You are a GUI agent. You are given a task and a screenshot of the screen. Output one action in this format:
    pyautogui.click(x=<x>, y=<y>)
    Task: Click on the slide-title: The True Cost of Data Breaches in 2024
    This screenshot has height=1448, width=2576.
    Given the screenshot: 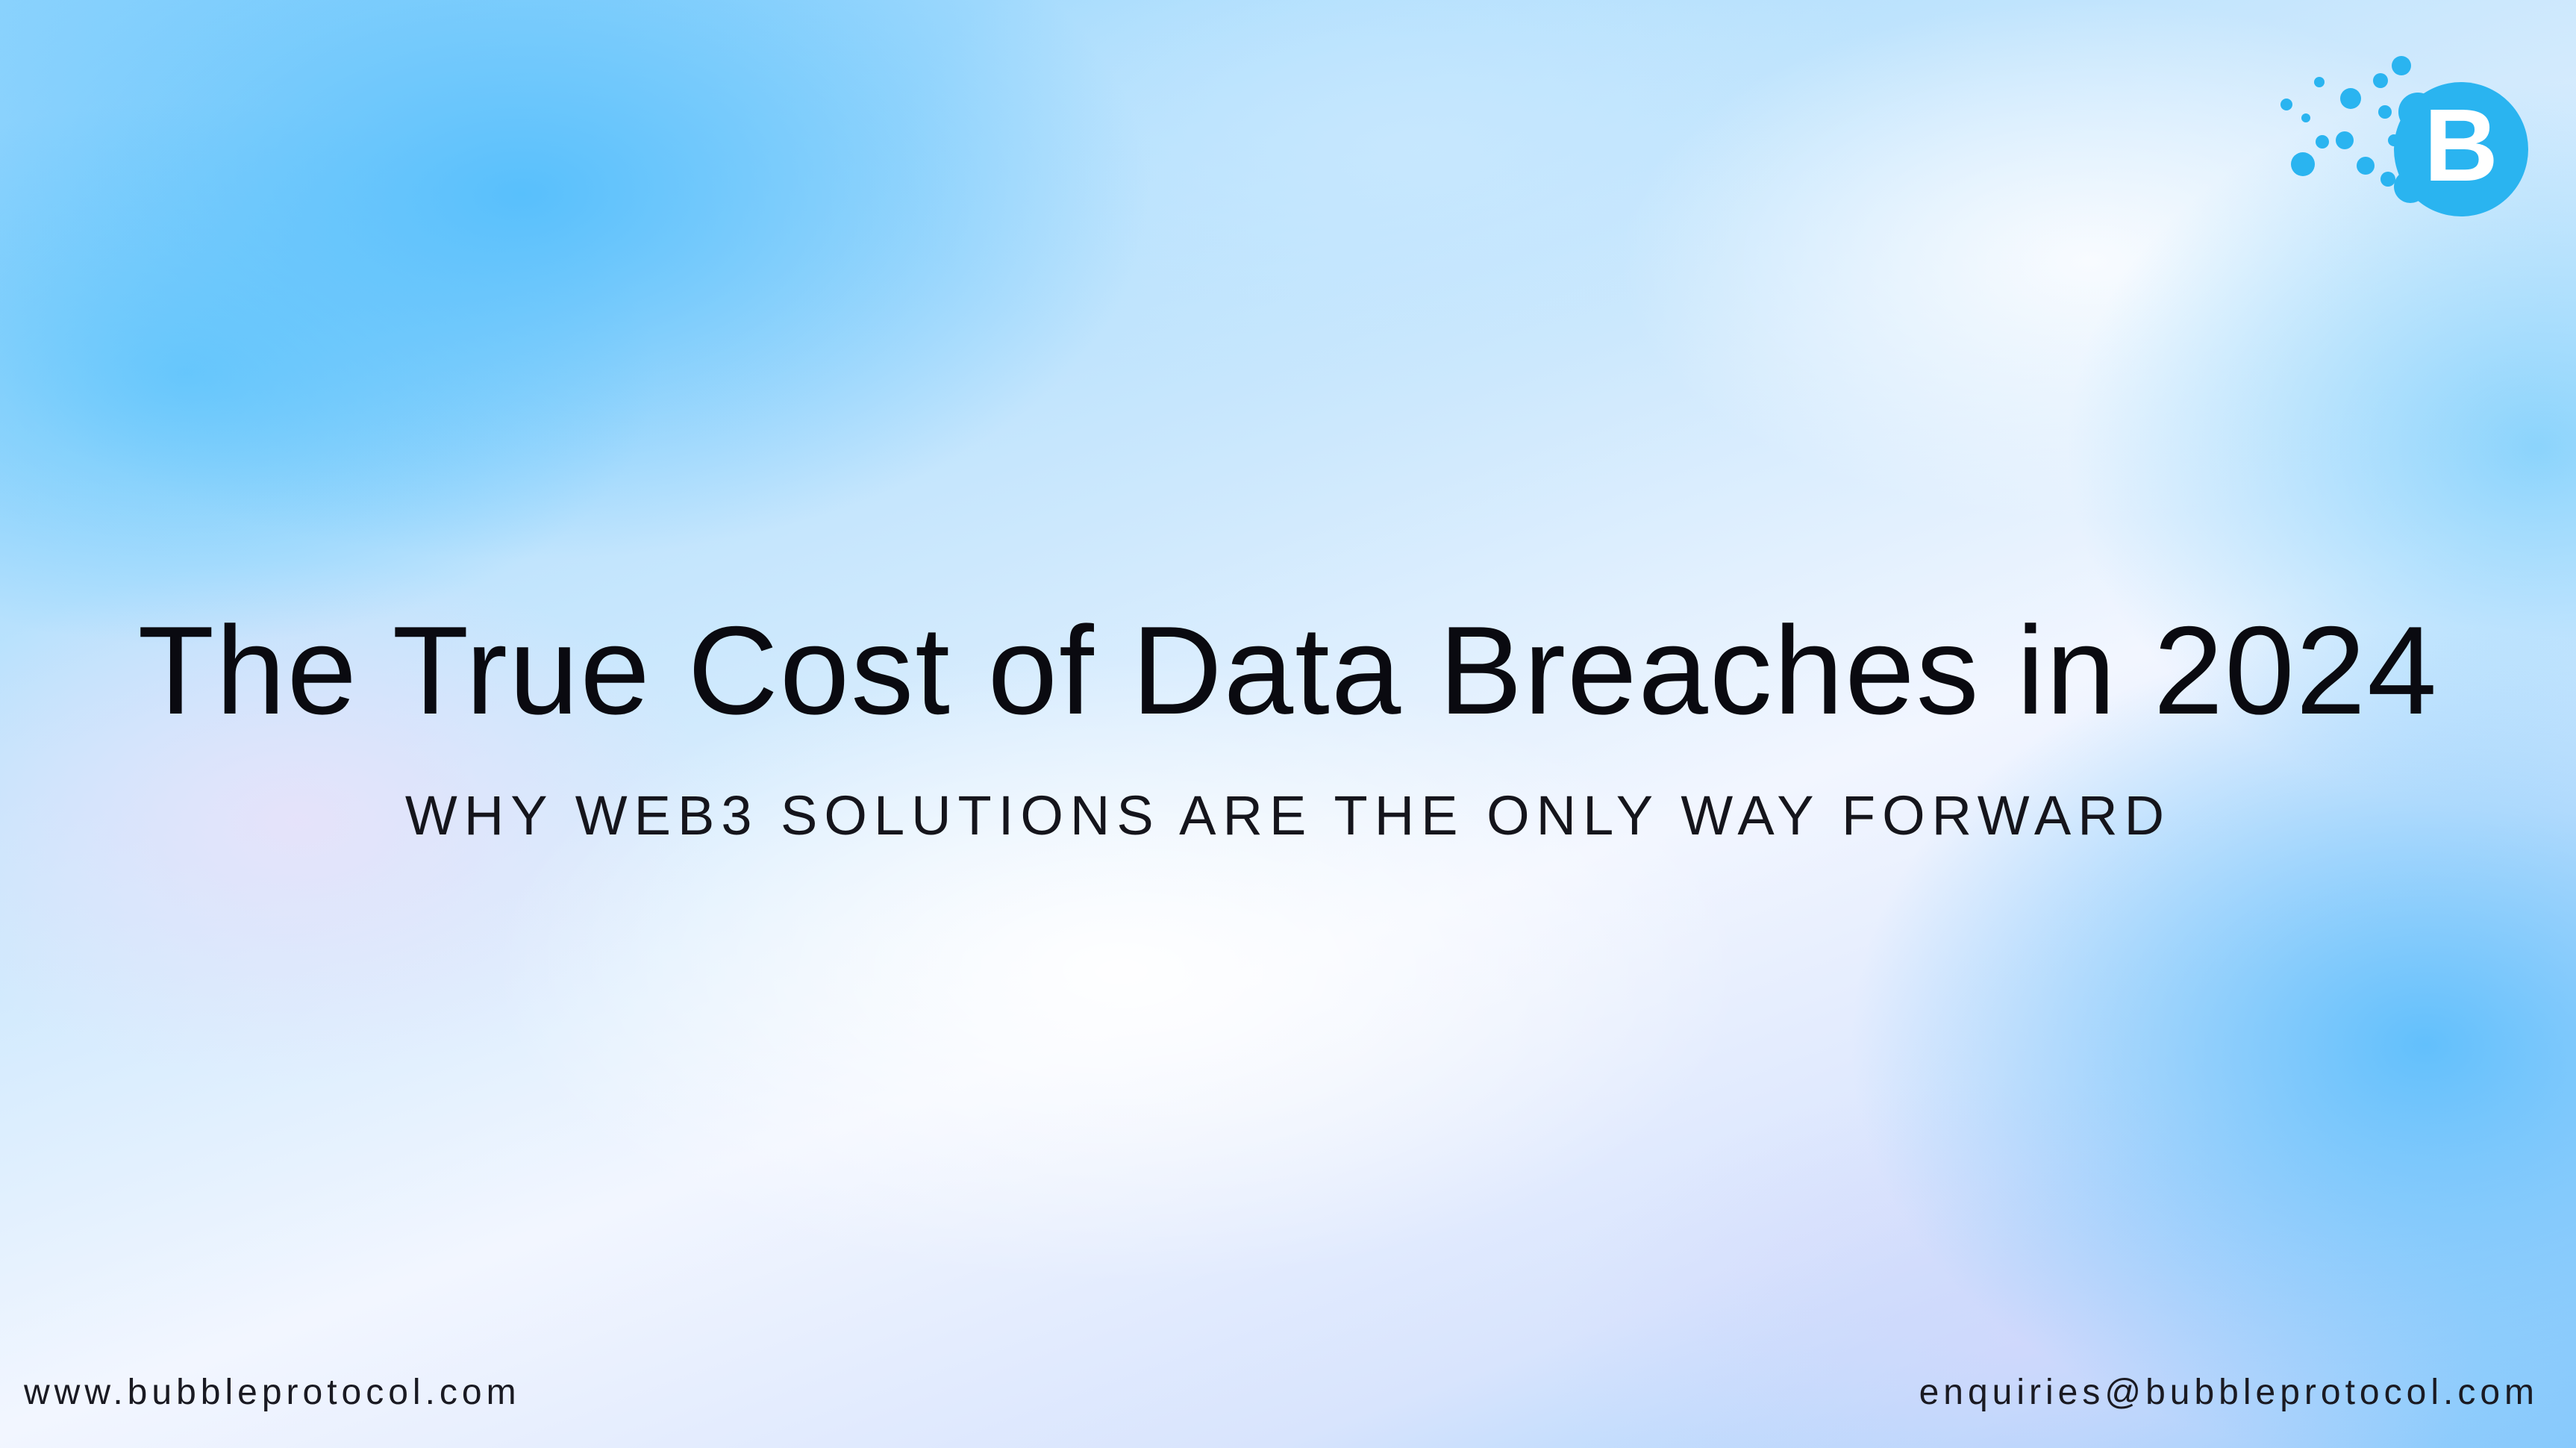 What is the action you would take?
    pyautogui.click(x=1288, y=670)
    